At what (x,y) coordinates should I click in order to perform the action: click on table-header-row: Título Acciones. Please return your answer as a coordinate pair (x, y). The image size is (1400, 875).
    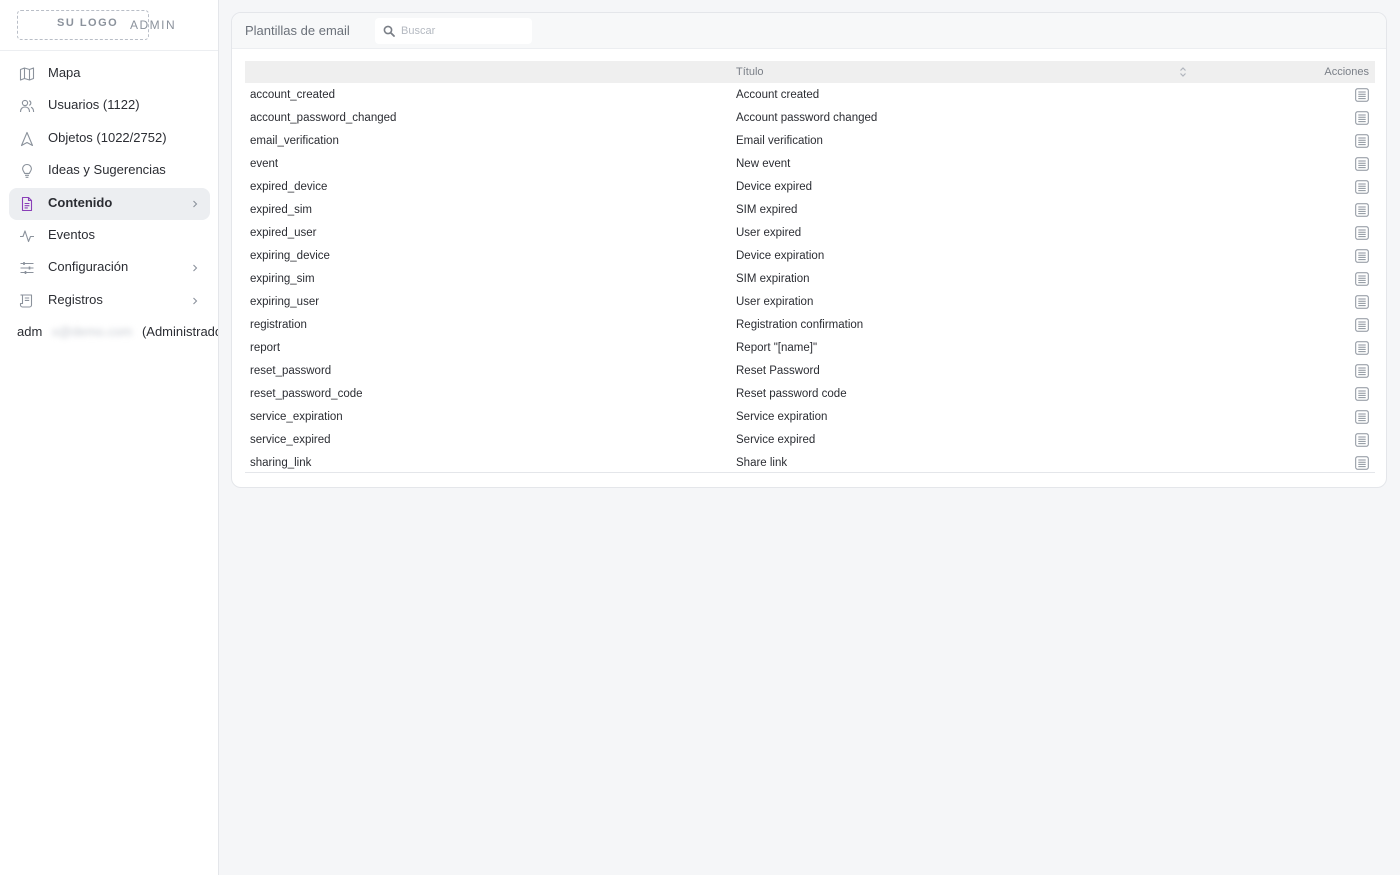
    Looking at the image, I should click on (810, 72).